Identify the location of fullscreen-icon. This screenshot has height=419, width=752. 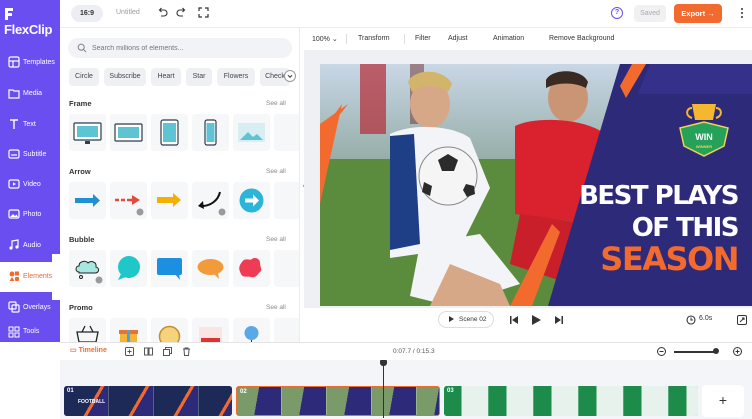
(203, 12).